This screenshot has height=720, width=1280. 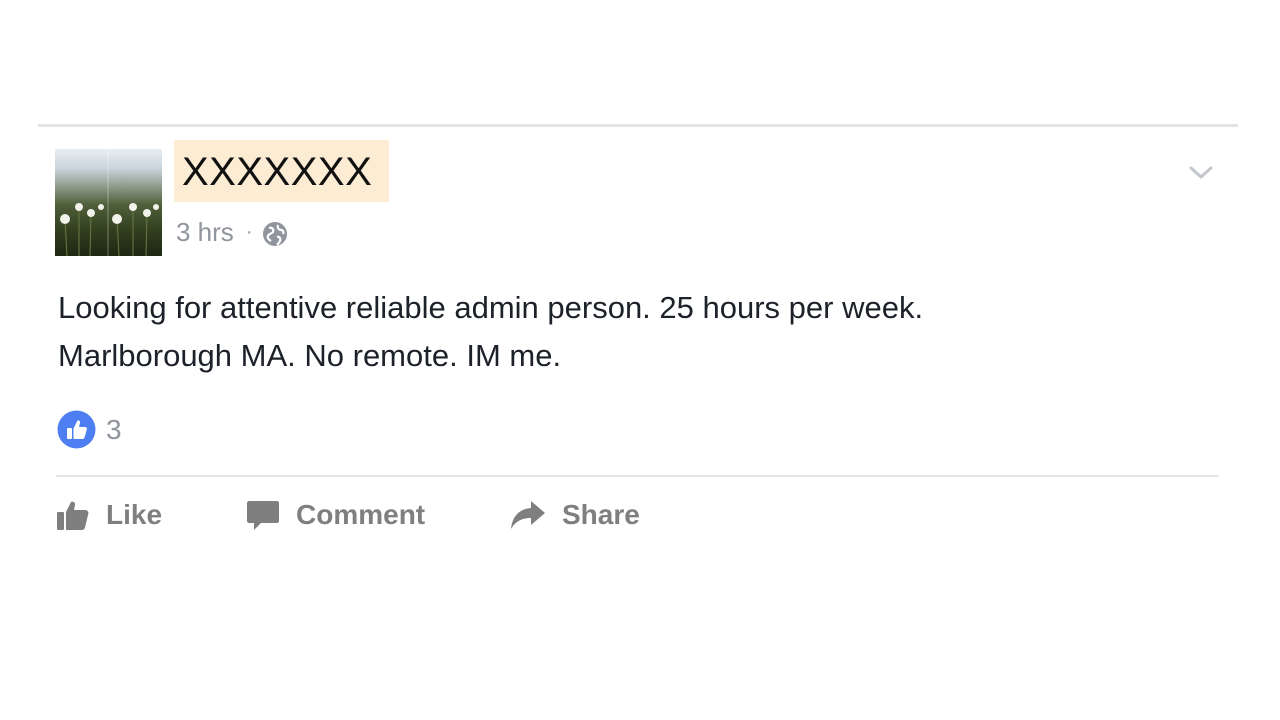 What do you see at coordinates (277, 172) in the screenshot?
I see `author-name: XXXXXXX` at bounding box center [277, 172].